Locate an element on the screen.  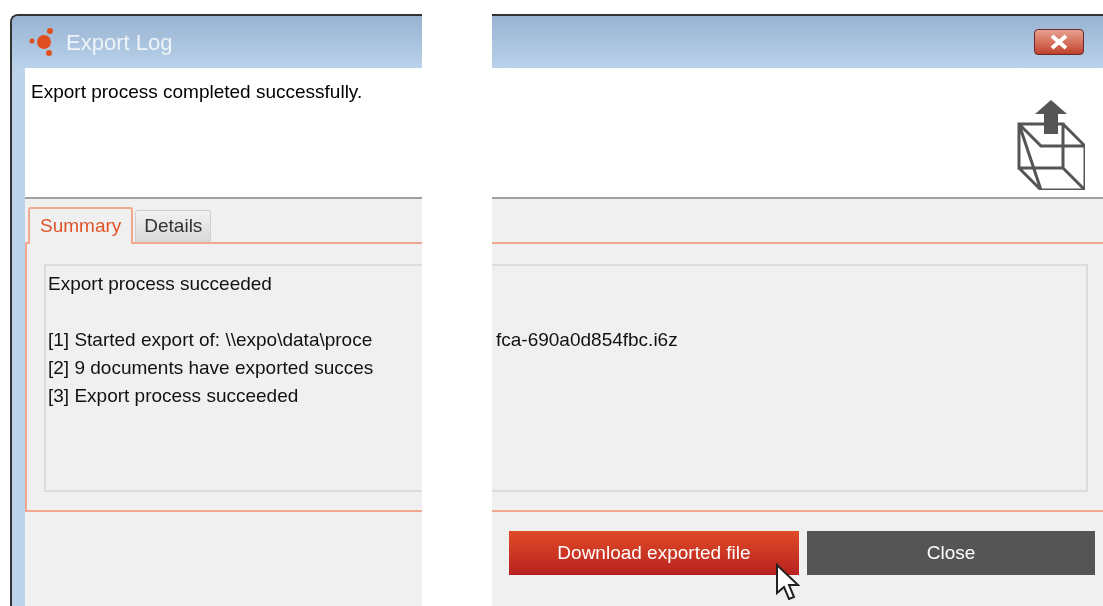
log-line: [1] Started export of: \\expo\data\proce is located at coordinates (211, 340).